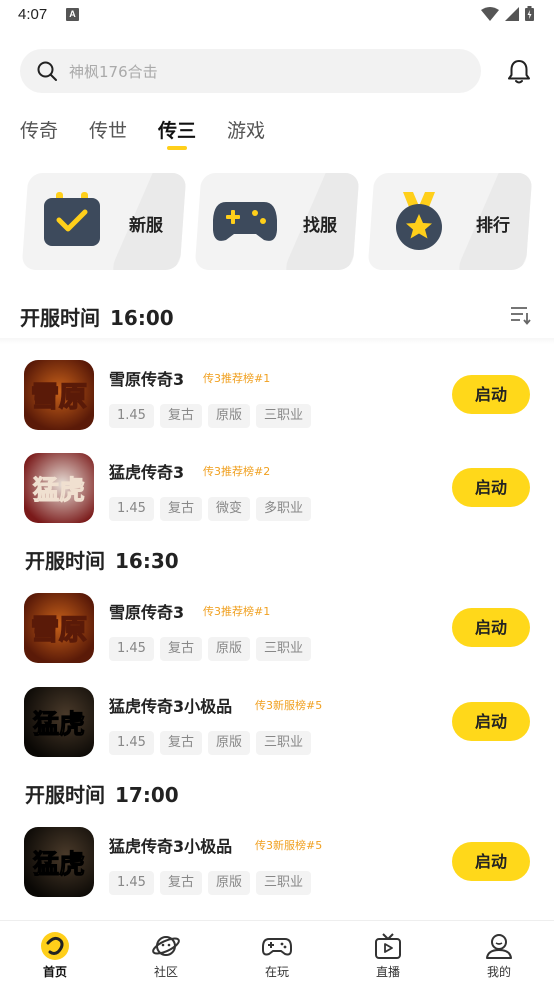  Describe the element at coordinates (419, 221) in the screenshot. I see `medal-star-icon` at that location.